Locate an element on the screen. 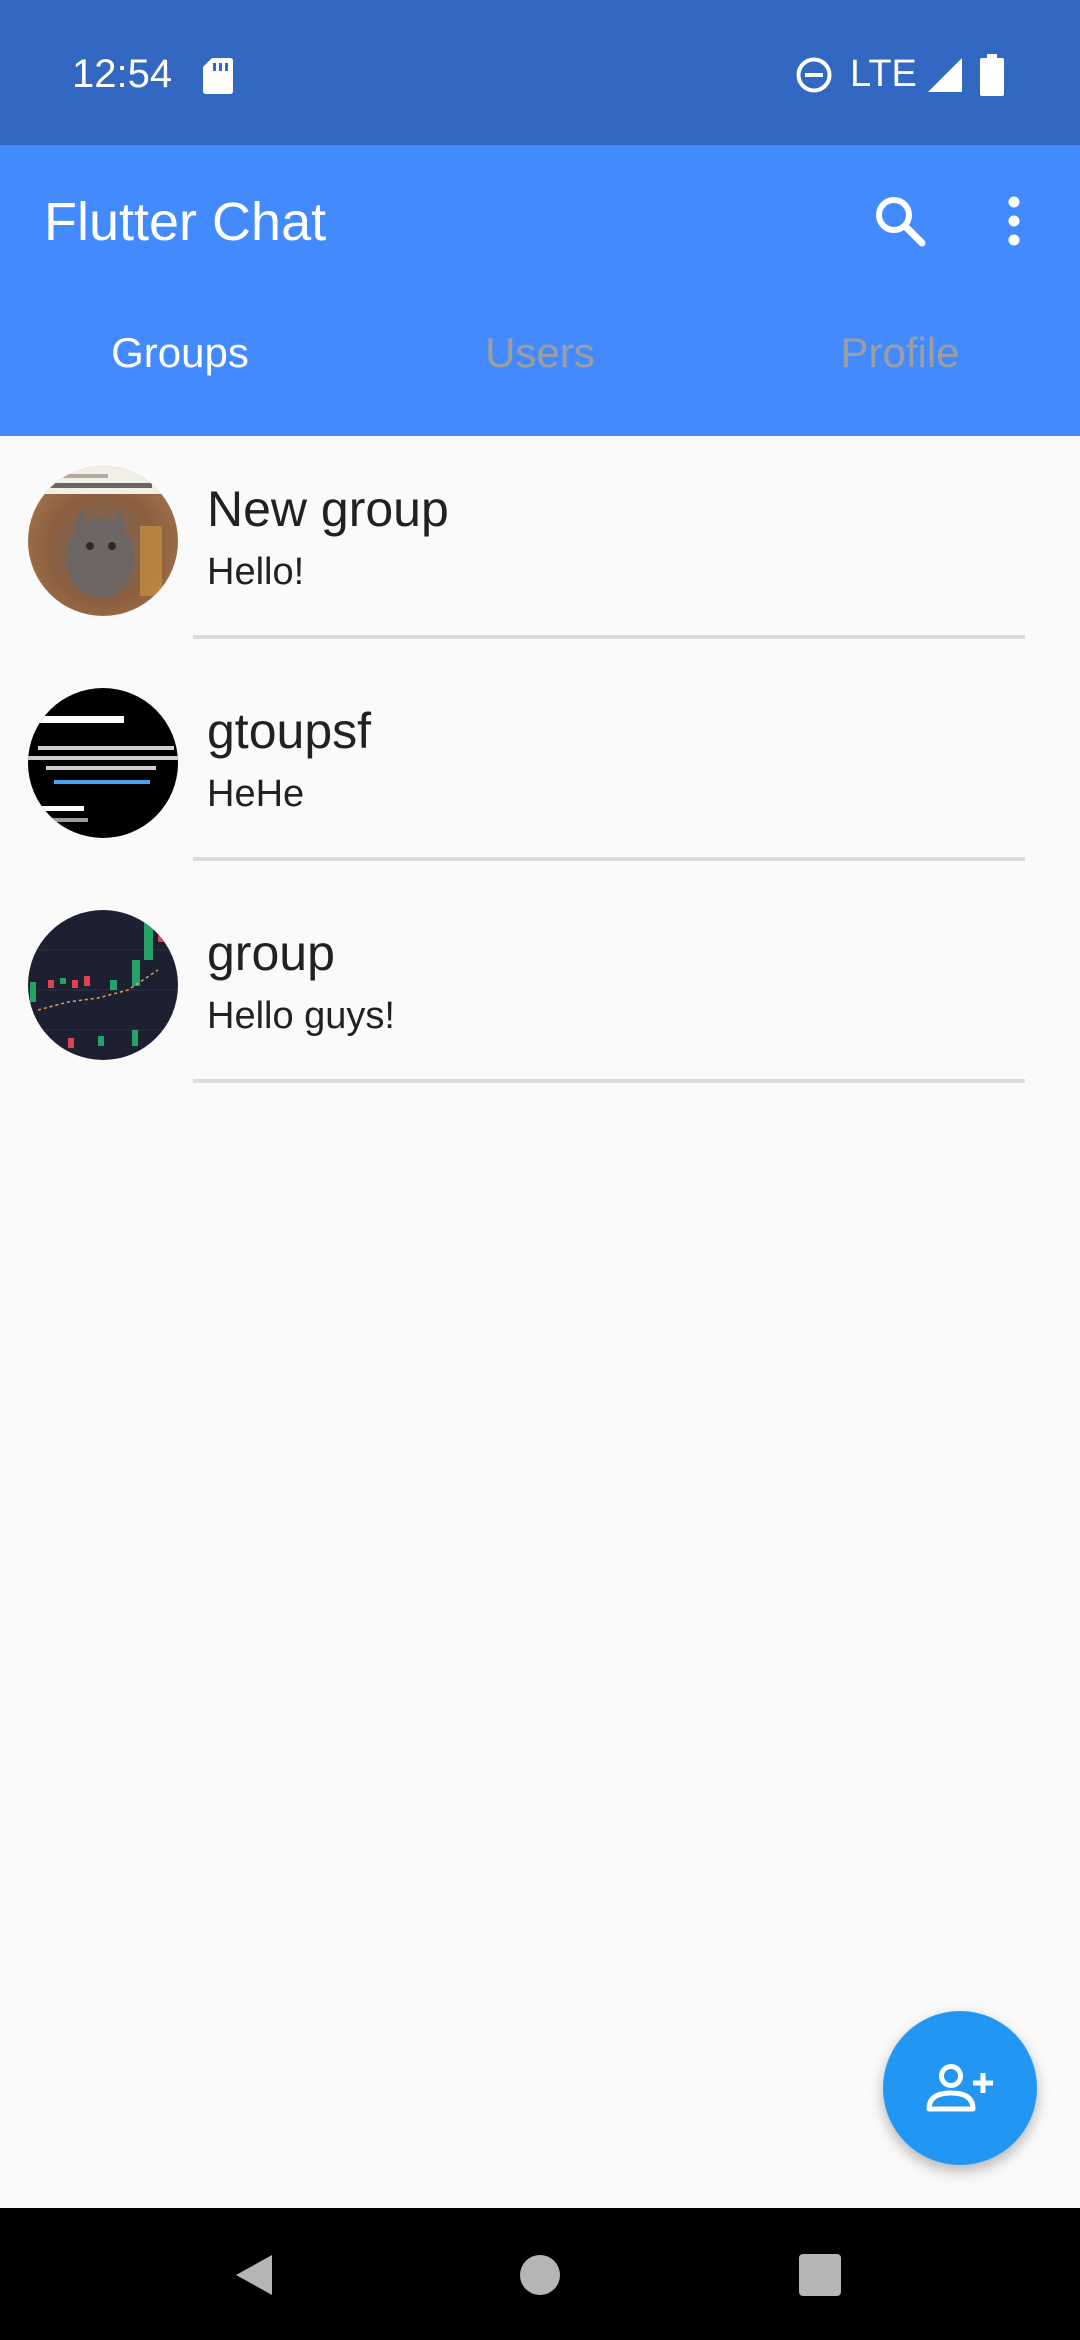  tab-users: Users is located at coordinates (540, 363).